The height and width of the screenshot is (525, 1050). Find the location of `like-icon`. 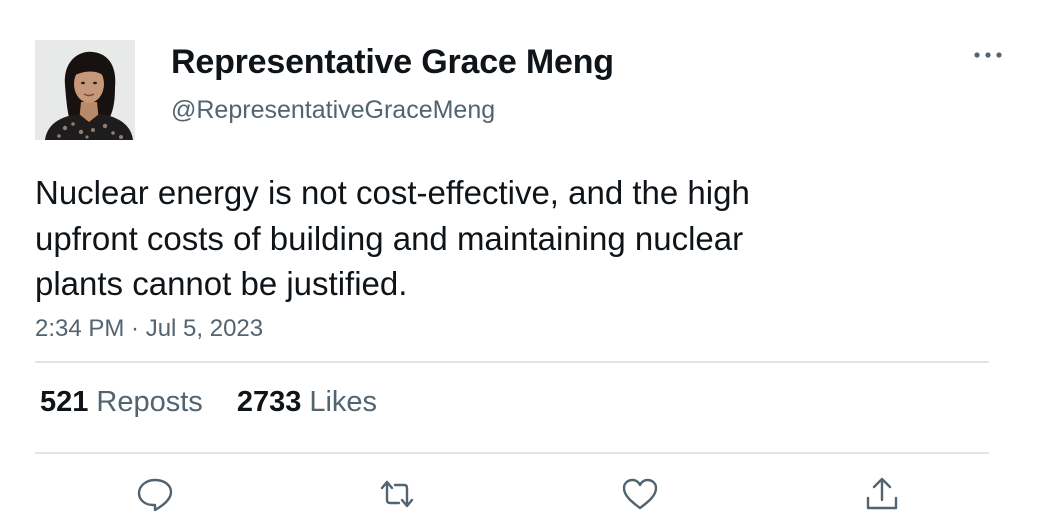

like-icon is located at coordinates (640, 494).